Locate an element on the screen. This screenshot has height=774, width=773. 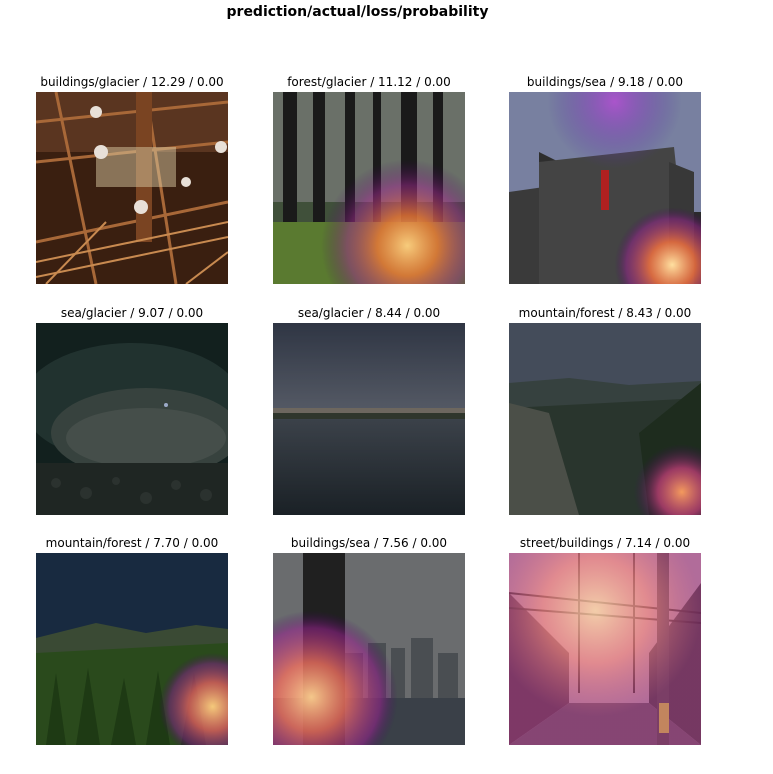
ice-cave-image is located at coordinates (132, 419).